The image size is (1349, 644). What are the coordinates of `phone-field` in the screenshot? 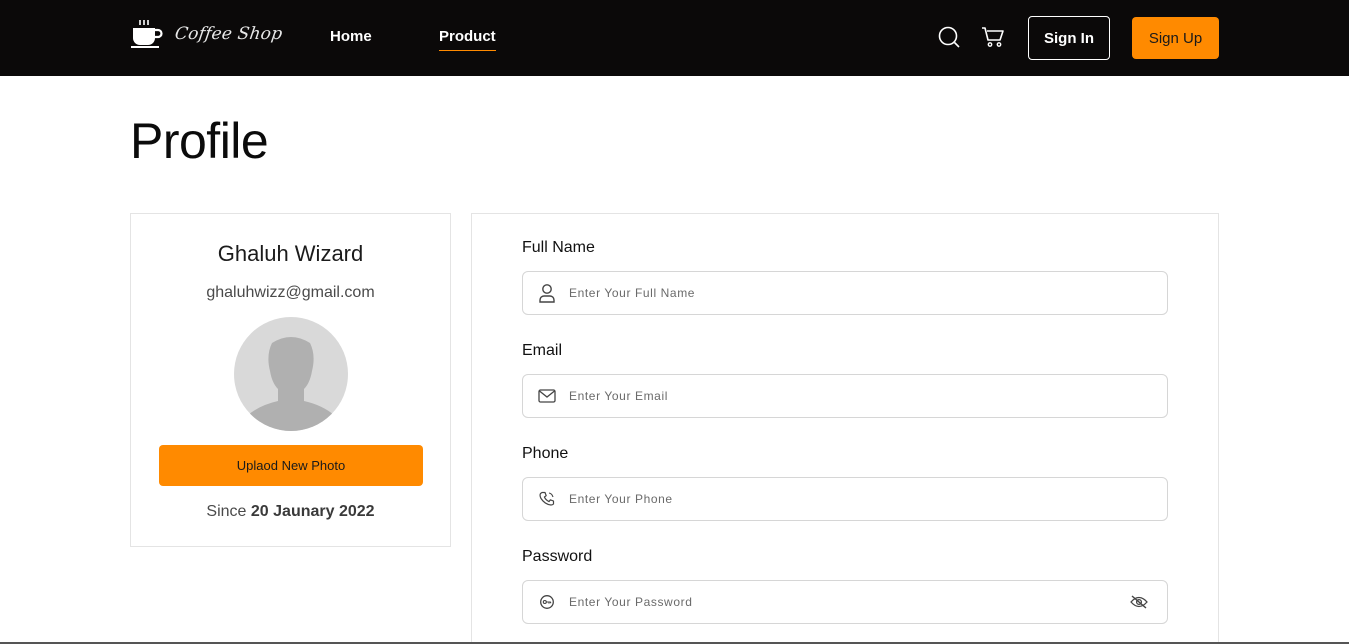 It's located at (845, 499).